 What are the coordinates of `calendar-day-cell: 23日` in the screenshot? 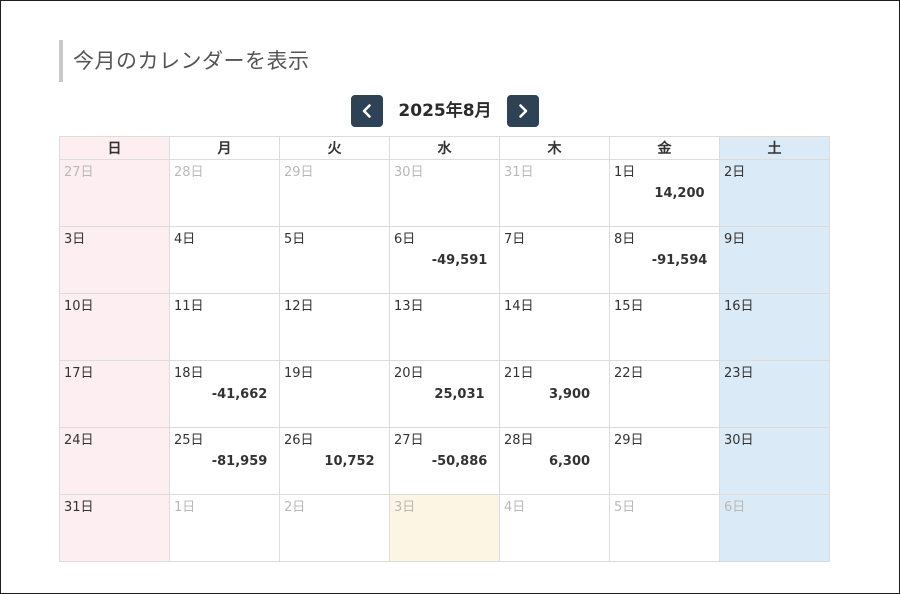 It's located at (774, 394).